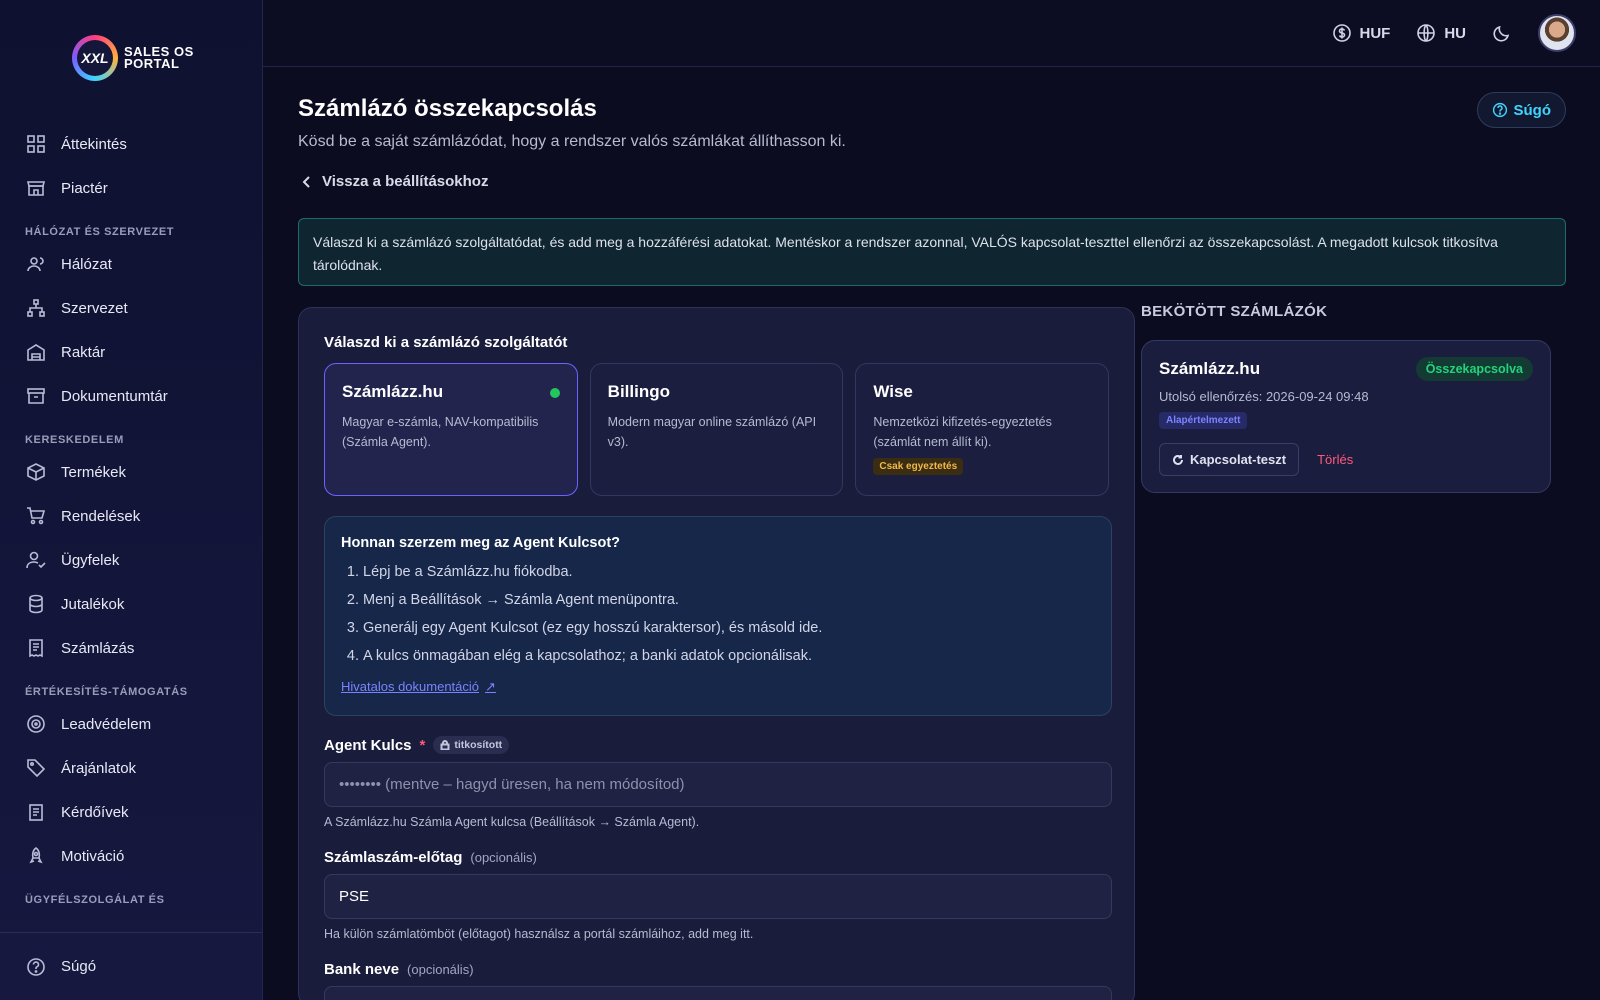 The image size is (1600, 1000). Describe the element at coordinates (638, 391) in the screenshot. I see `provider-name: Billingo` at that location.